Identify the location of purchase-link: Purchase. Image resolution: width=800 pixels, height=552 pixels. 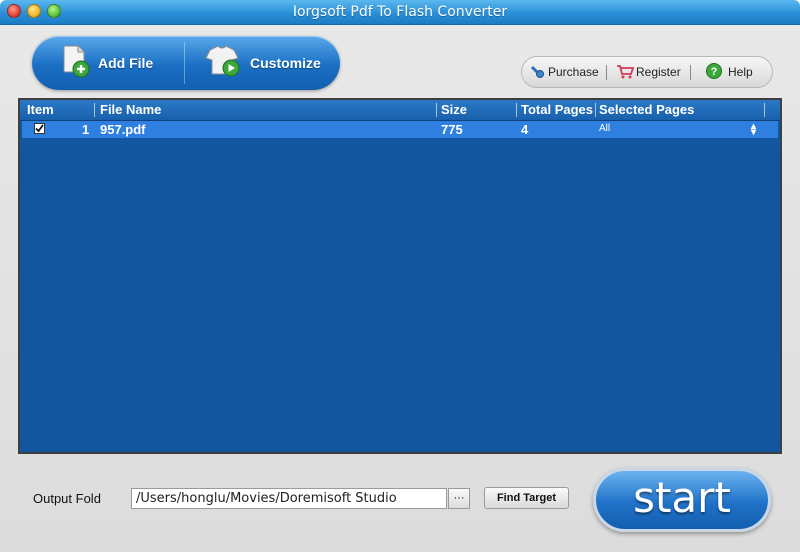
(564, 72).